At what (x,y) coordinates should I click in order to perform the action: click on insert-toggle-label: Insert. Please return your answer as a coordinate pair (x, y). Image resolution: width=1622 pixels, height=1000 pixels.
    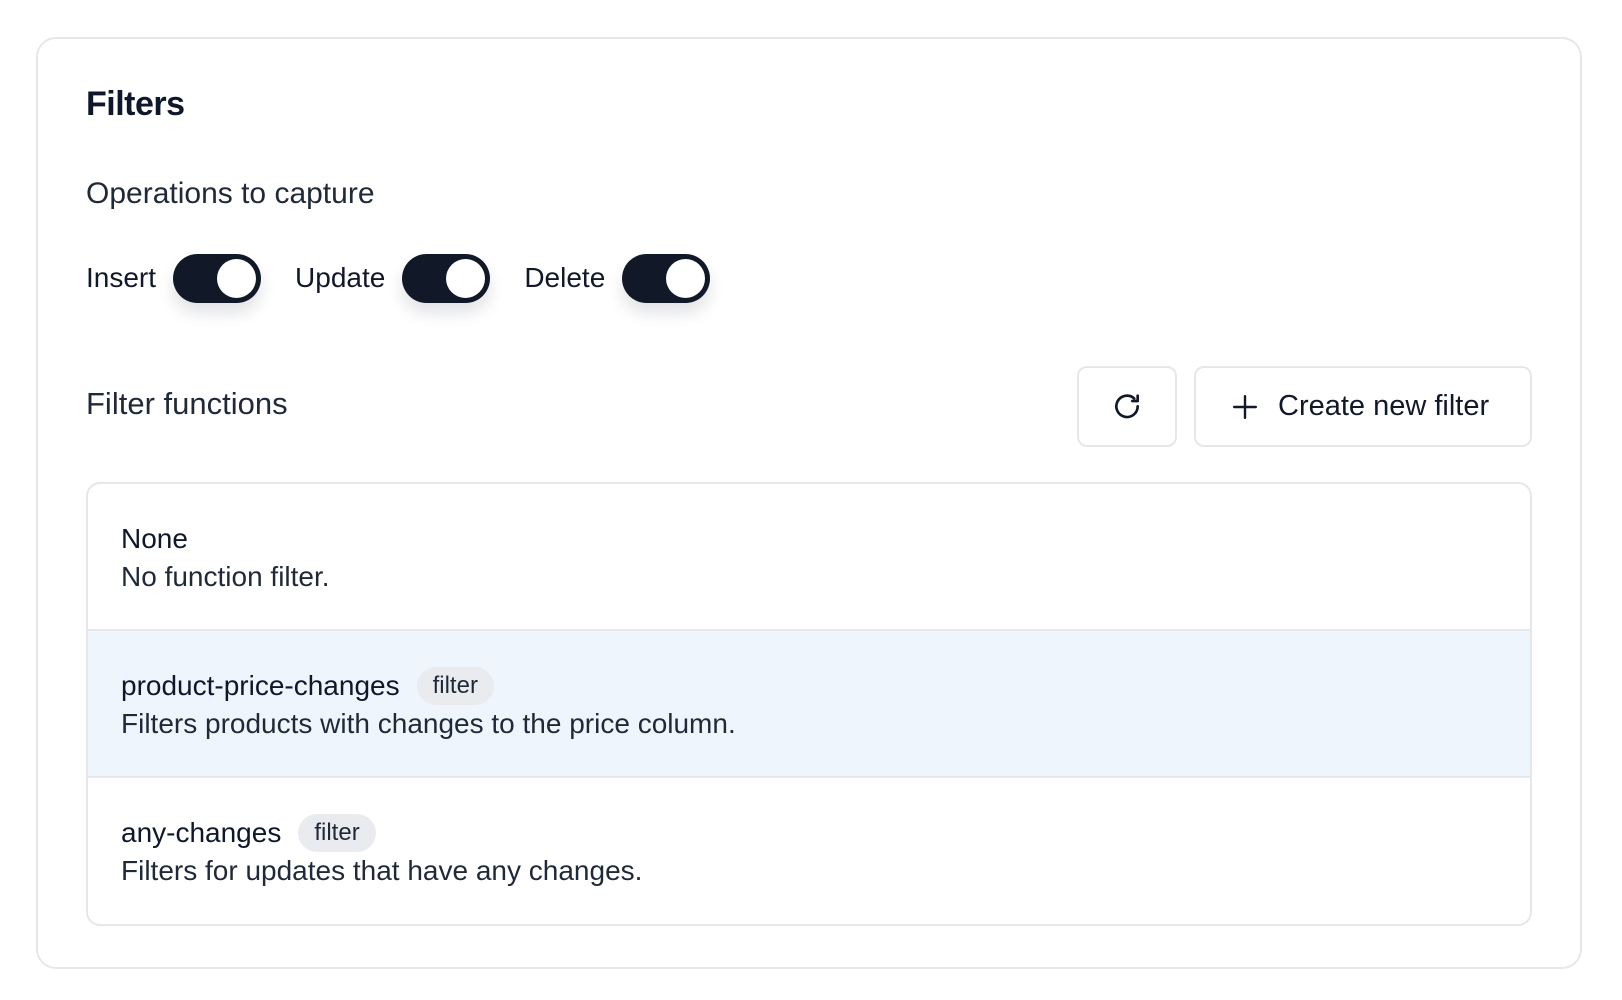
    Looking at the image, I should click on (121, 277).